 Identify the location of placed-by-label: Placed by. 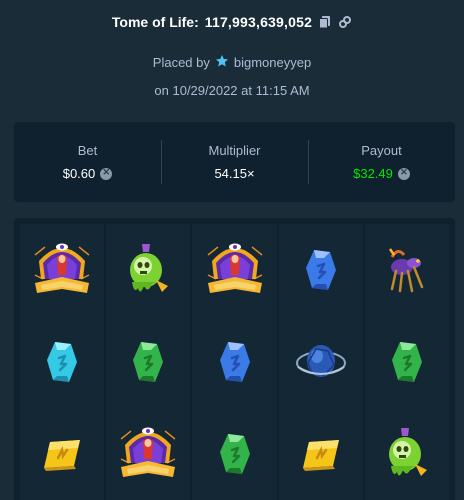
(181, 62).